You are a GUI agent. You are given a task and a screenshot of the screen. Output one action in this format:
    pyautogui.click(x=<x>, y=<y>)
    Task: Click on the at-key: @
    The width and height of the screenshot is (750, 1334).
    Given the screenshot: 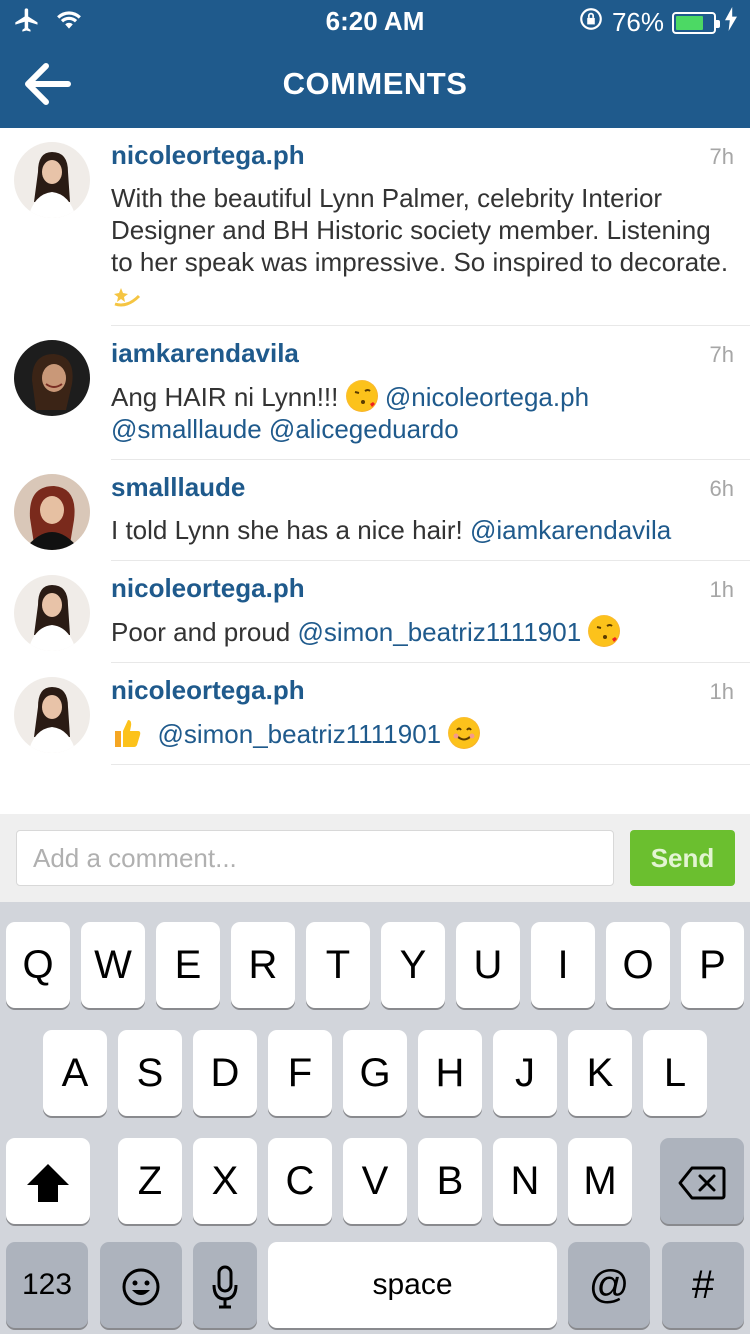 What is the action you would take?
    pyautogui.click(x=609, y=1285)
    